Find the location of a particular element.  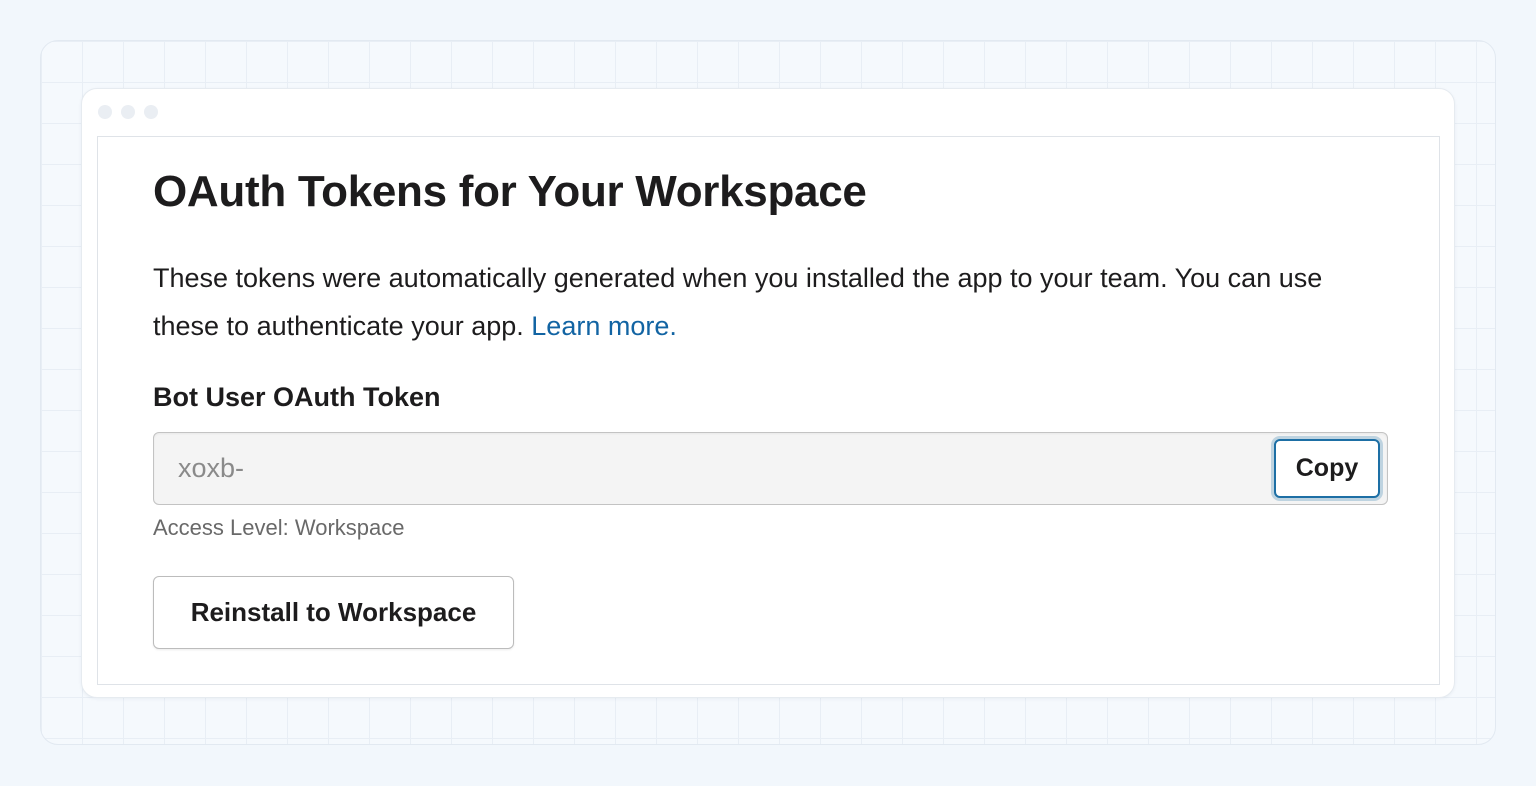

access-level-text: Access Level: Workspace is located at coordinates (279, 527).